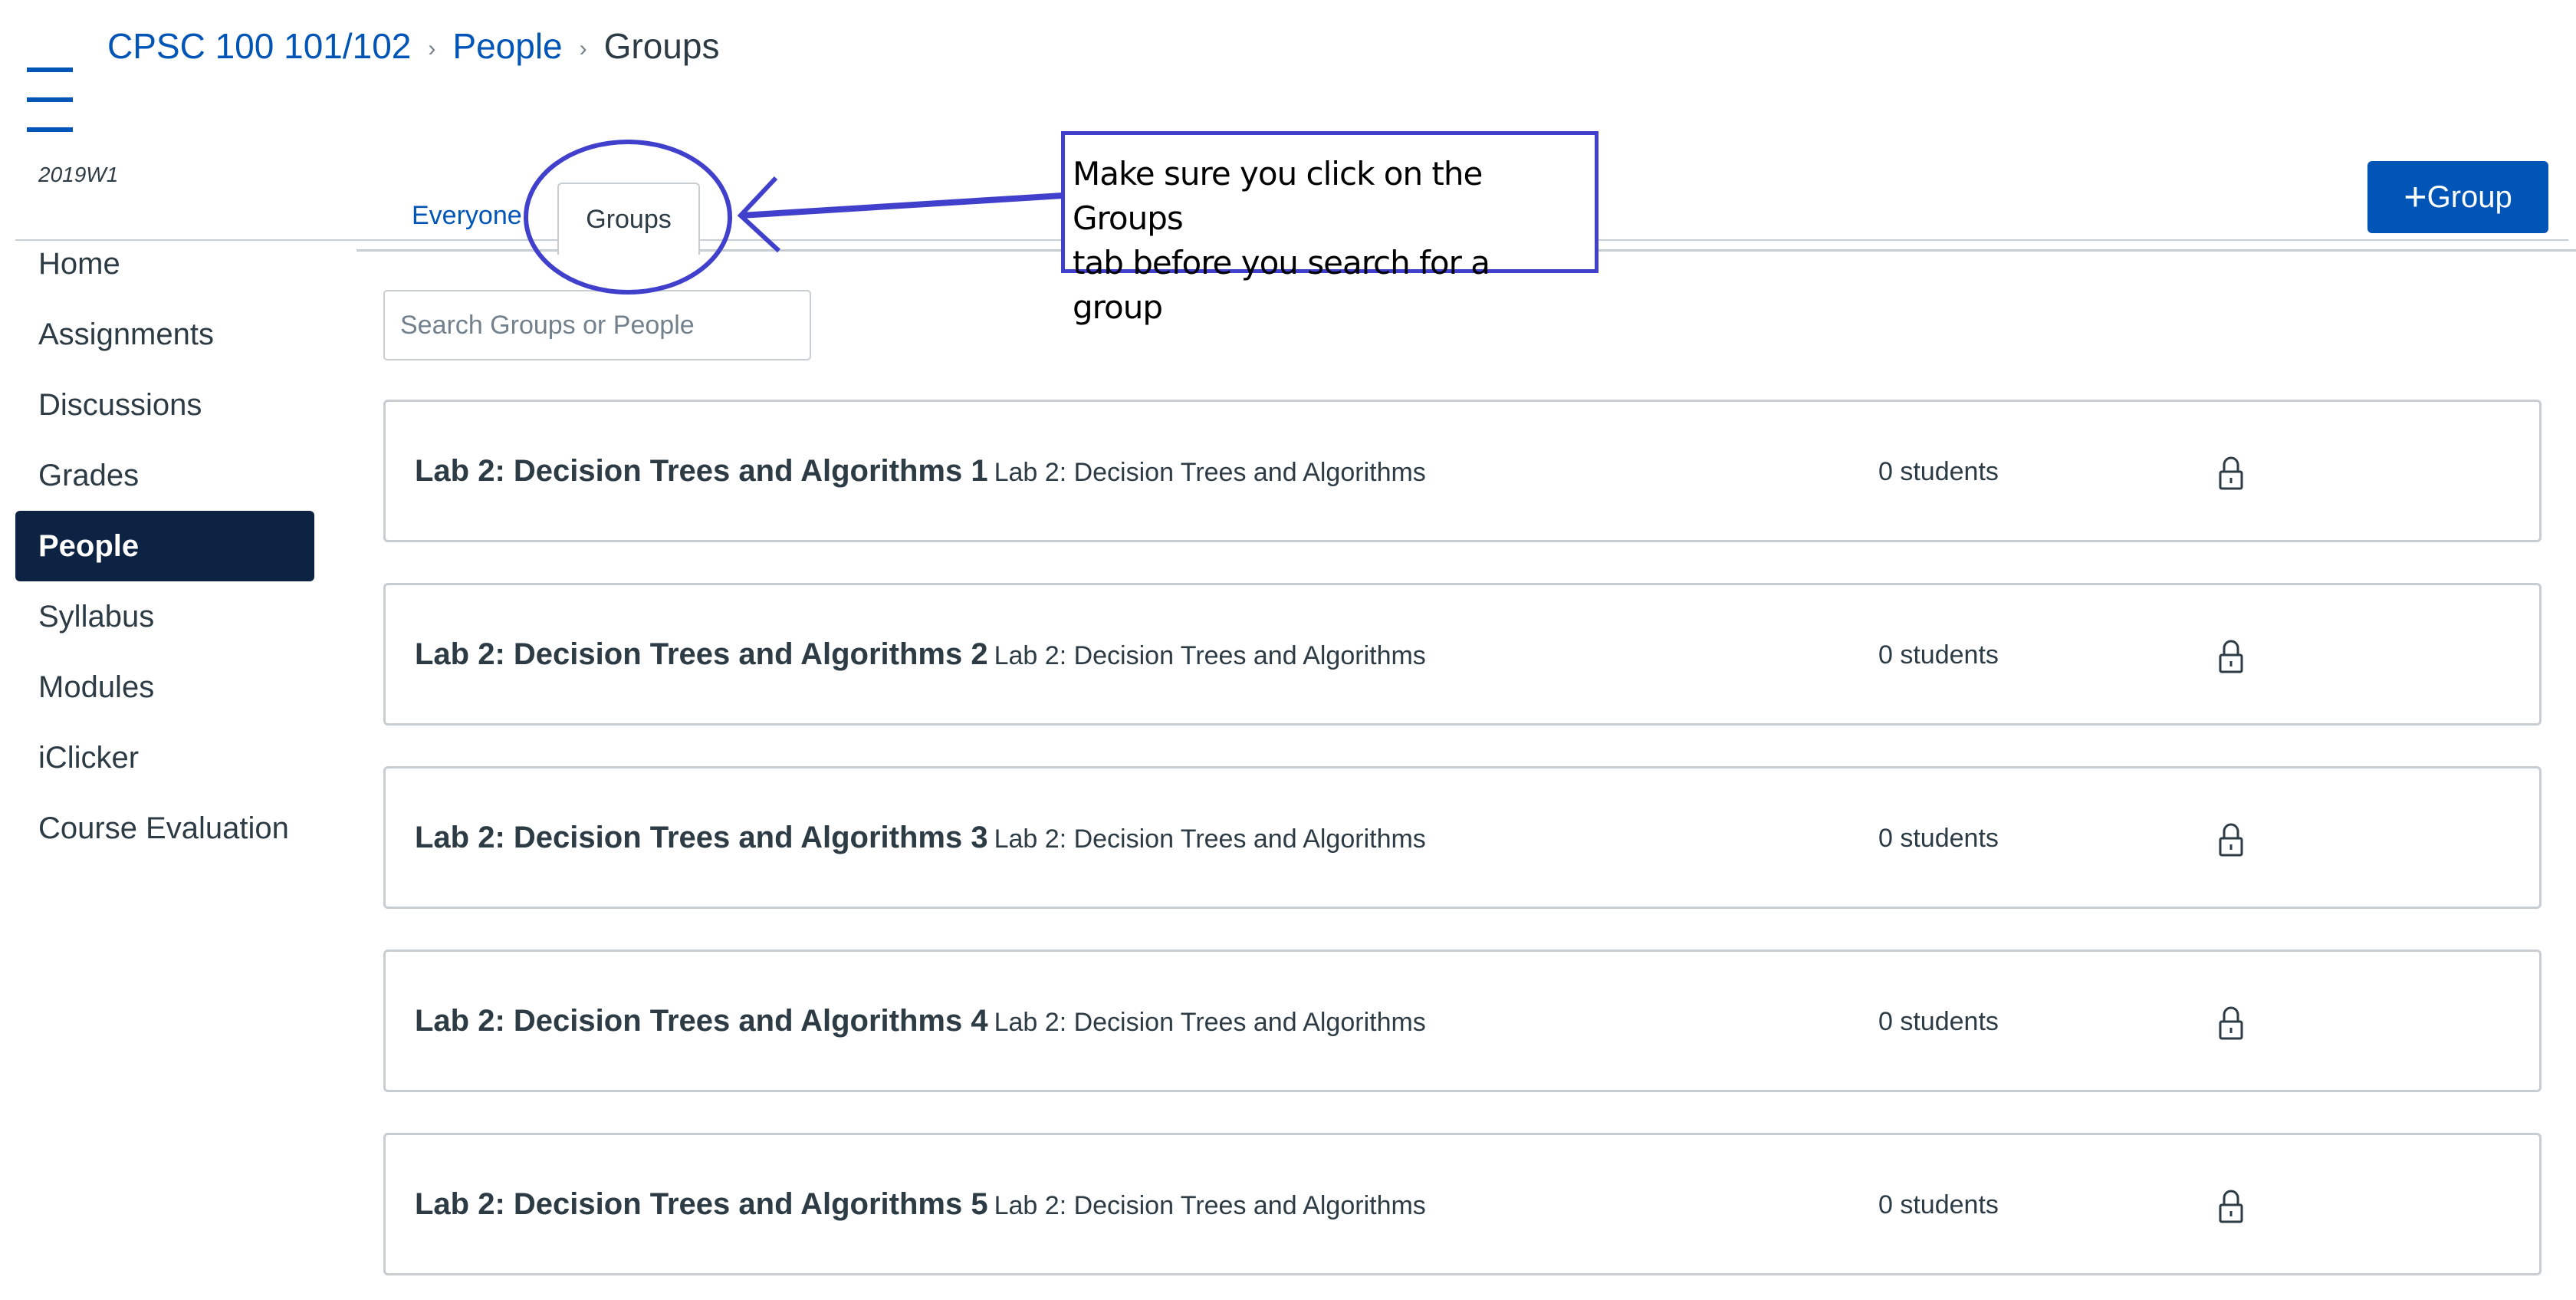  Describe the element at coordinates (164, 757) in the screenshot. I see `sidebar-item-iclicker: iClicker` at that location.